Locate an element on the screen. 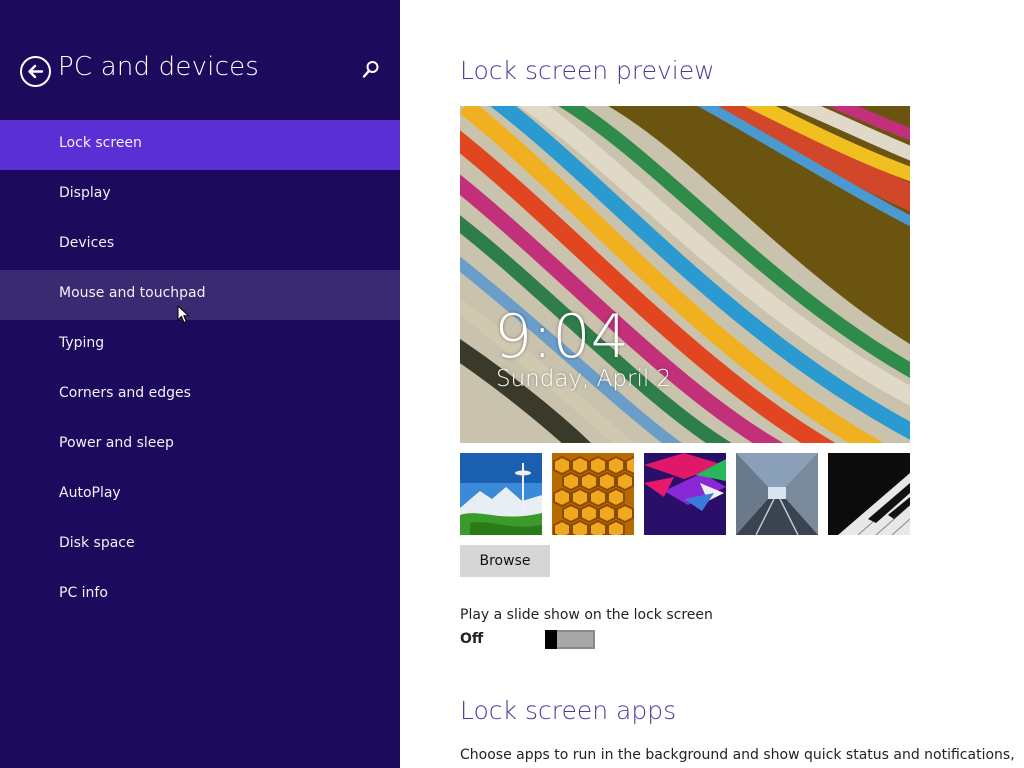 The image size is (1024, 768). section-heading-apps: Lock screen apps is located at coordinates (568, 710).